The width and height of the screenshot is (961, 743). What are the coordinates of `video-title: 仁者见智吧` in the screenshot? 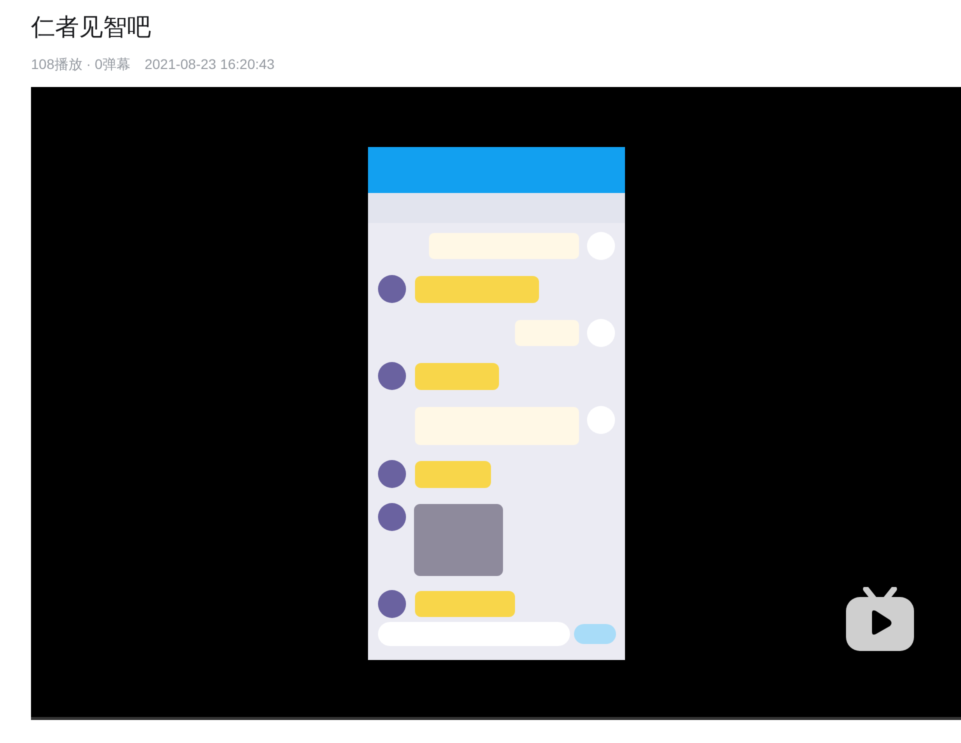 It's located at (91, 28).